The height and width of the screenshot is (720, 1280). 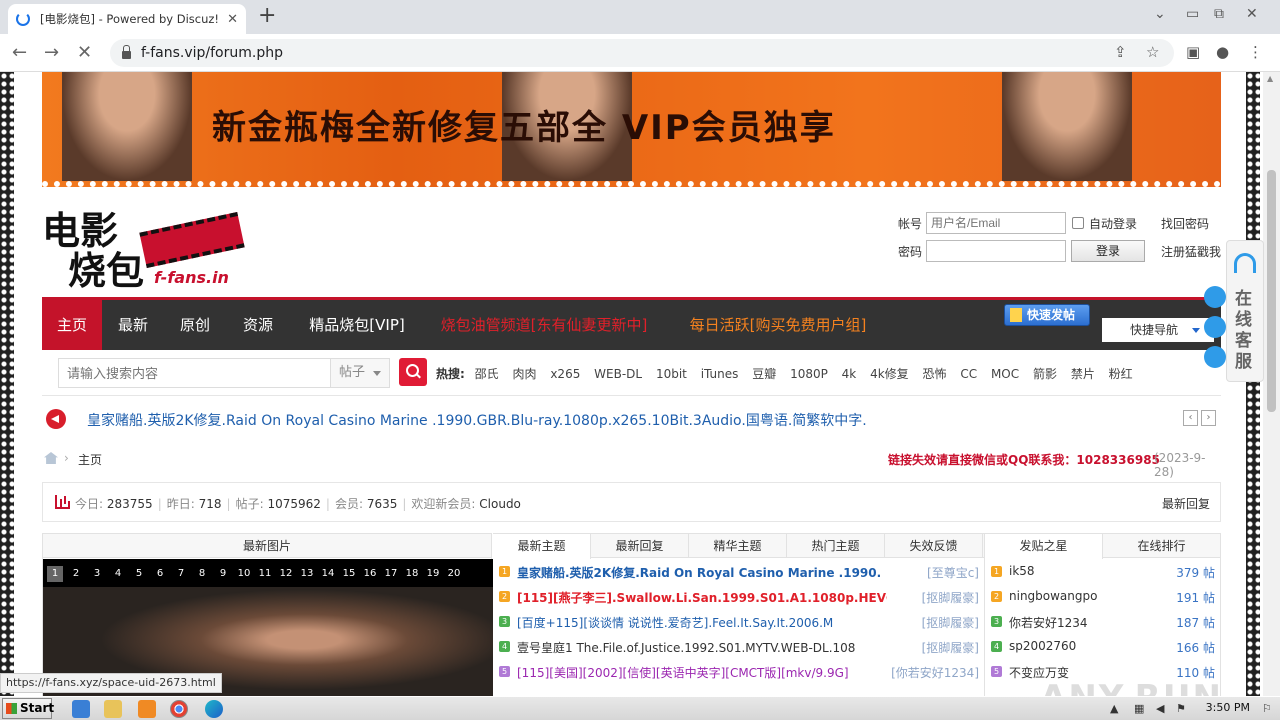 I want to click on window-close-icon: ✕, so click(x=1252, y=14).